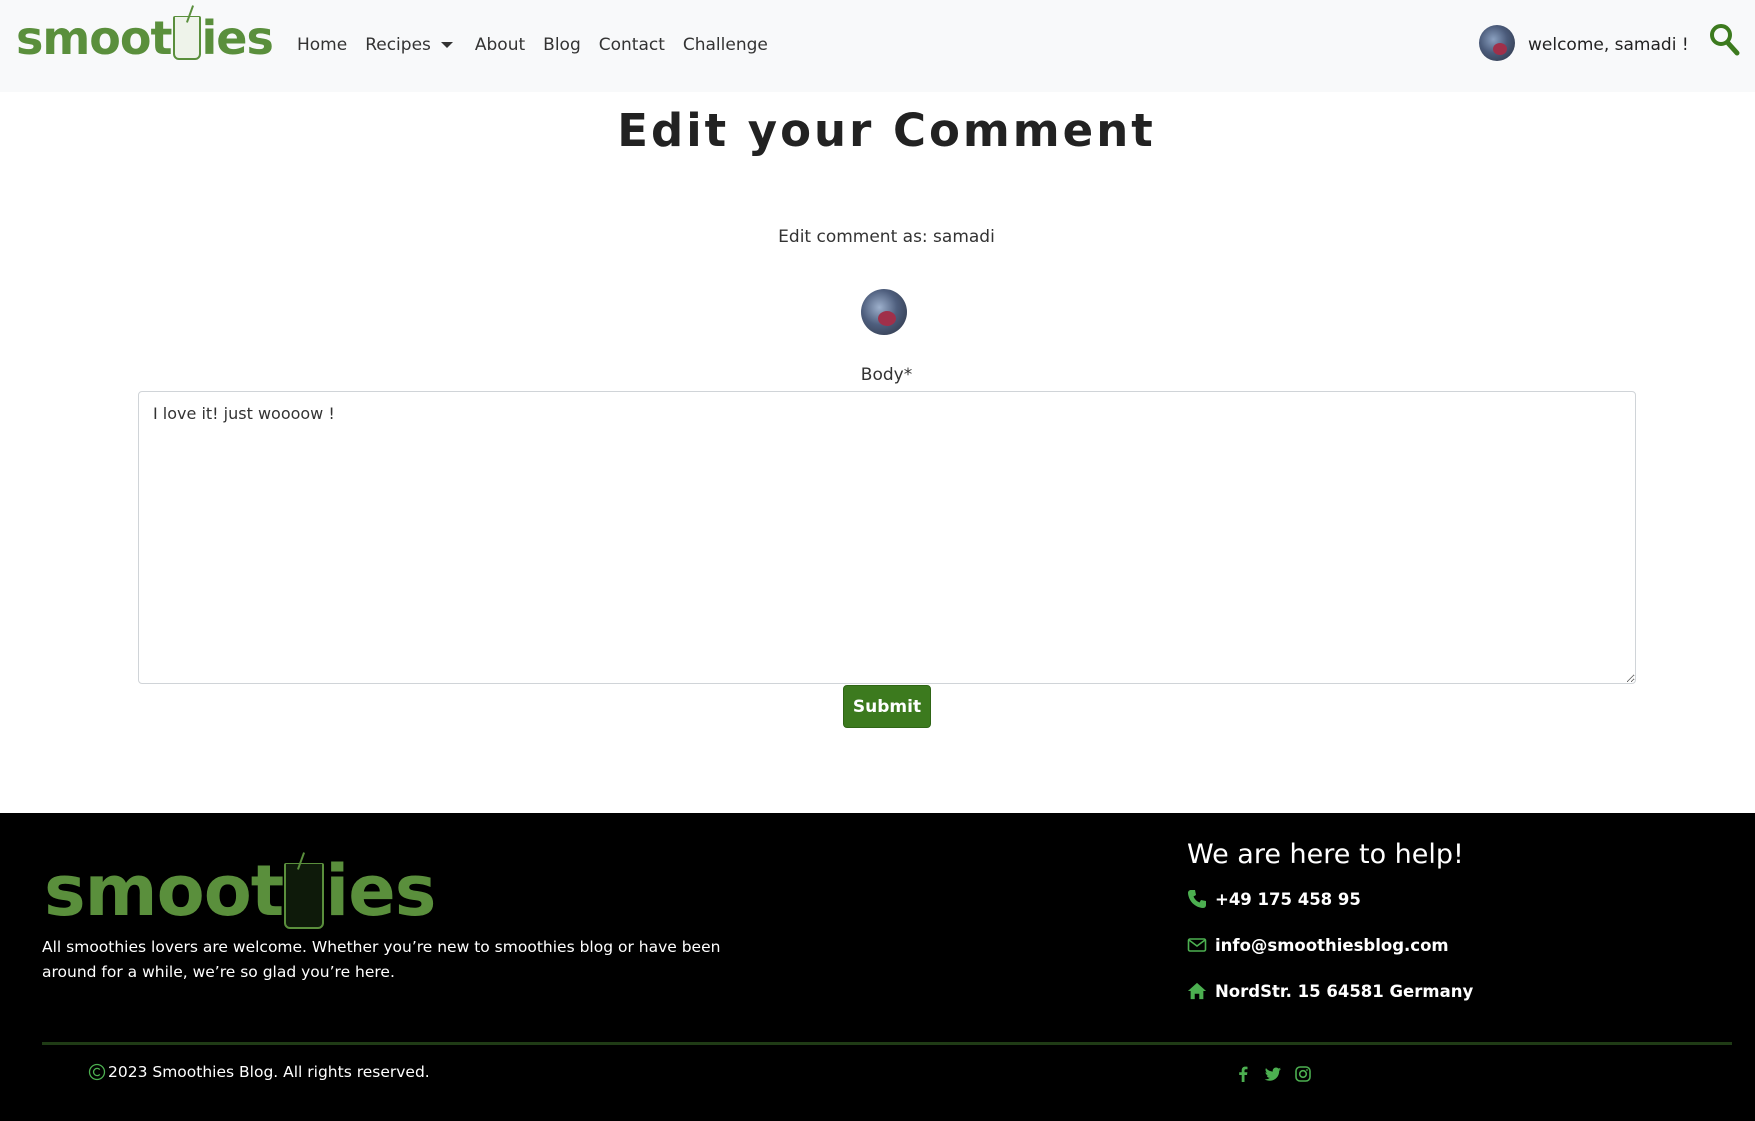 This screenshot has height=1121, width=1755. What do you see at coordinates (1325, 854) in the screenshot?
I see `help-title: We are here to help!` at bounding box center [1325, 854].